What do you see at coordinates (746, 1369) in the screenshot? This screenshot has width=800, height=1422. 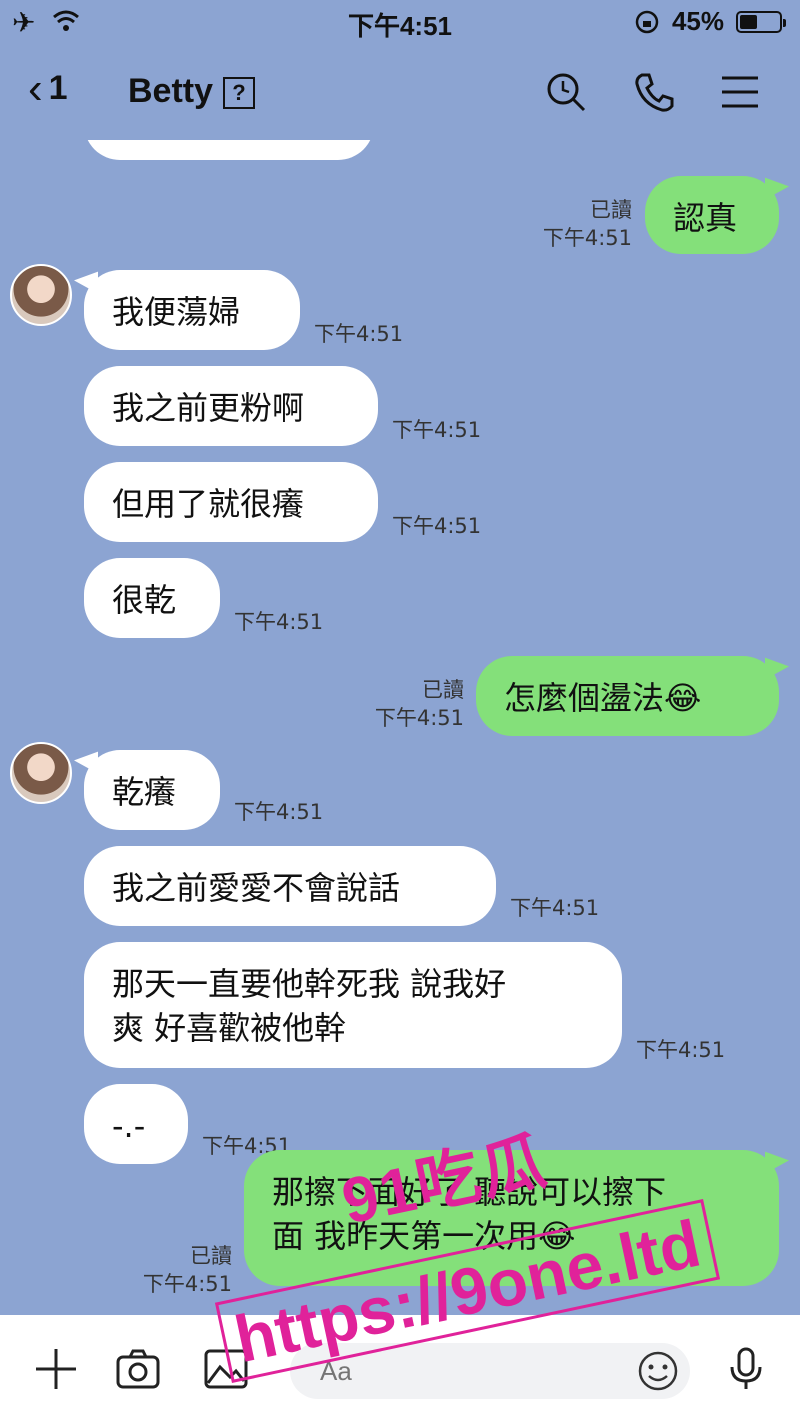 I see `microphone-icon` at bounding box center [746, 1369].